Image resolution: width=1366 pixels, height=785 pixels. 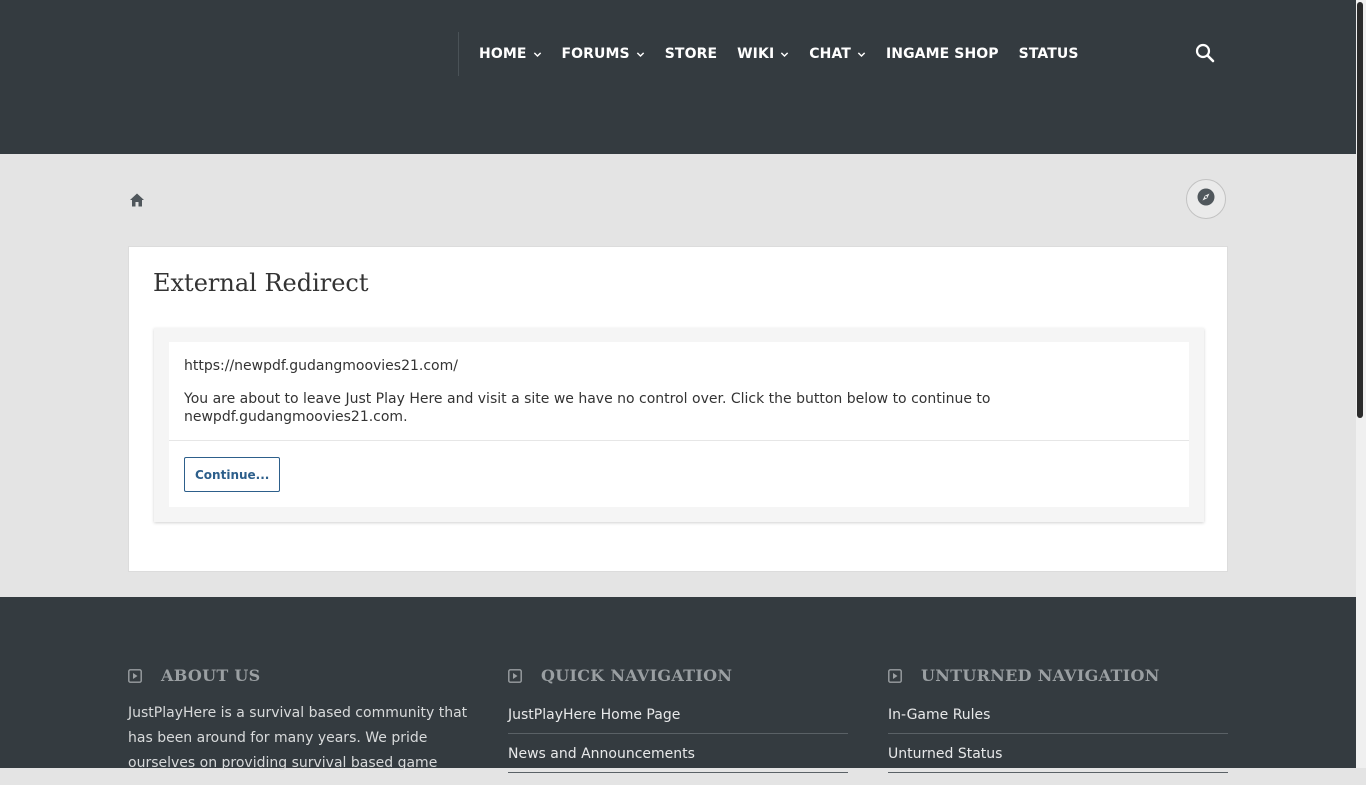 I want to click on nav-store: STORE, so click(x=691, y=54).